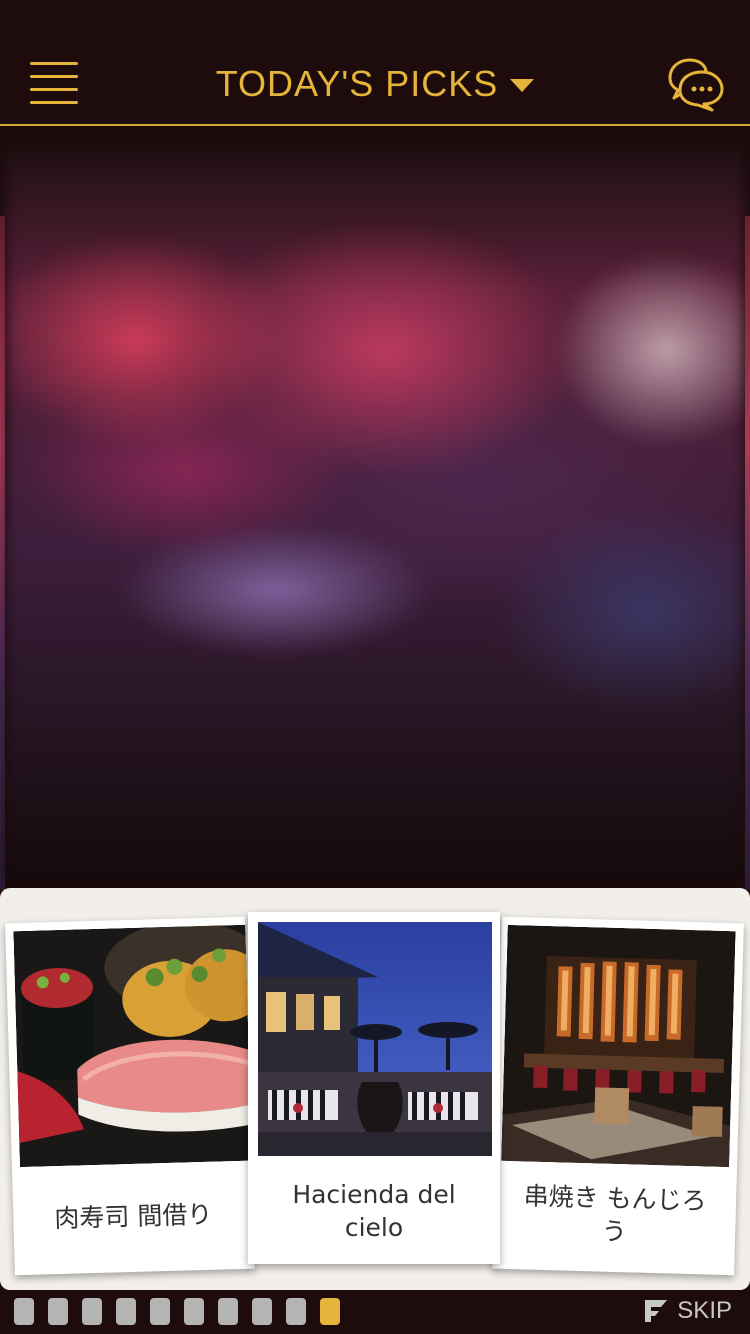 This screenshot has width=750, height=1334. Describe the element at coordinates (696, 84) in the screenshot. I see `chat-bubbles-icon` at that location.